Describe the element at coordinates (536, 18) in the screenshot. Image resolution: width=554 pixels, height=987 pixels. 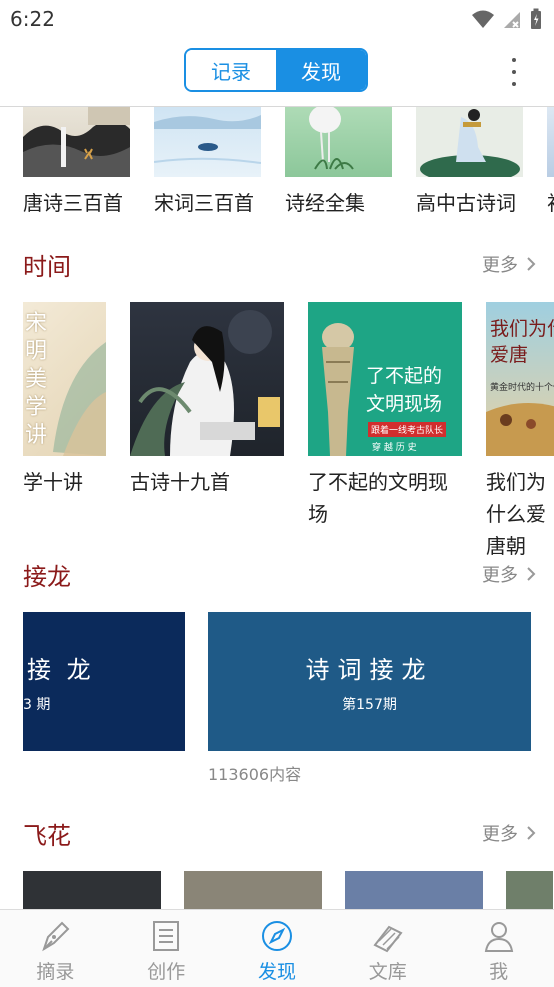
I see `battery-icon` at that location.